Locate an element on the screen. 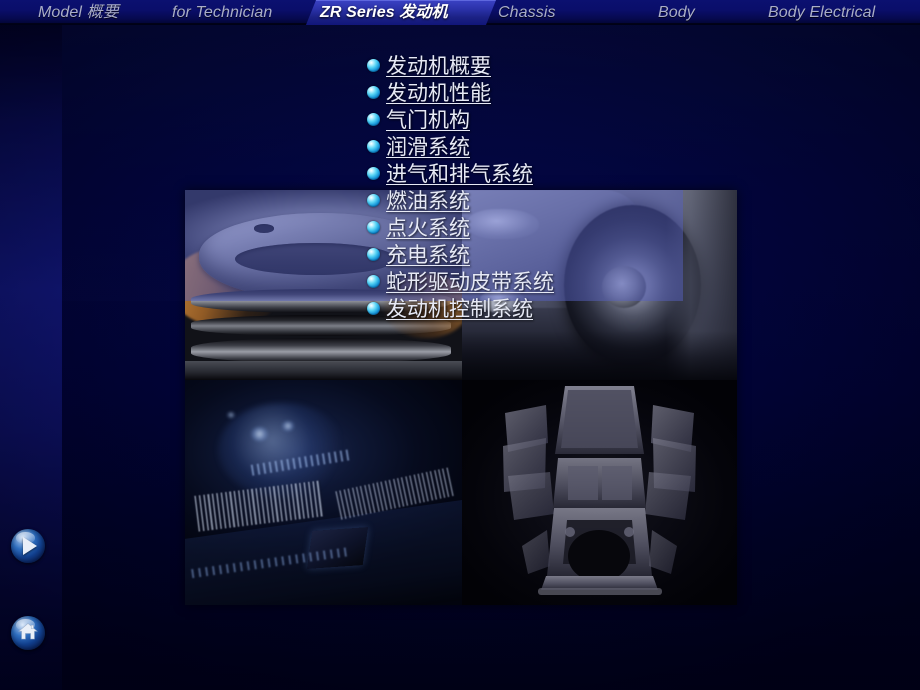  menu-item-label: 气门机构 is located at coordinates (428, 119).